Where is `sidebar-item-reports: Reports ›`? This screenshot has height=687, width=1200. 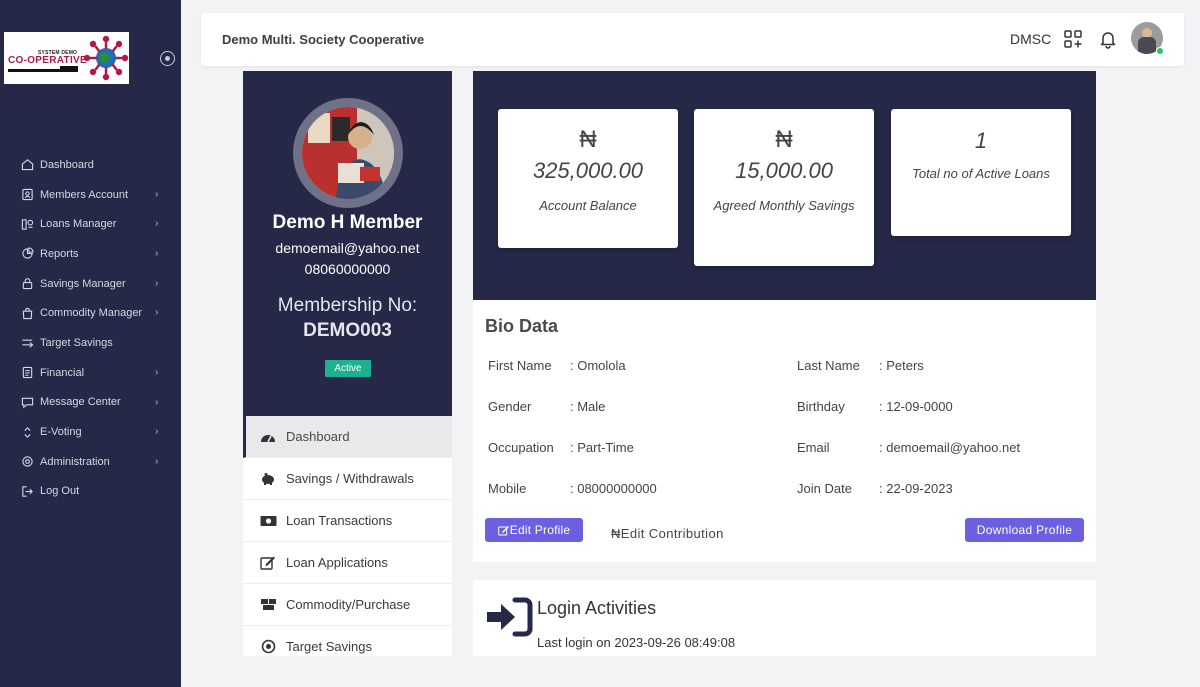 sidebar-item-reports: Reports › is located at coordinates (90, 254).